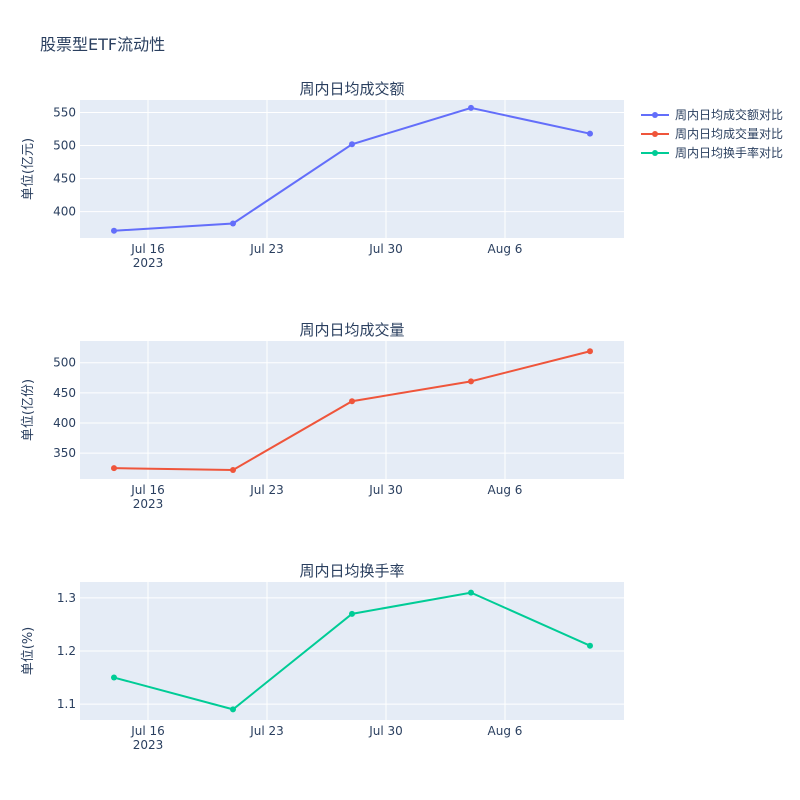  Describe the element at coordinates (64, 113) in the screenshot. I see `y-tick-label: 550` at that location.